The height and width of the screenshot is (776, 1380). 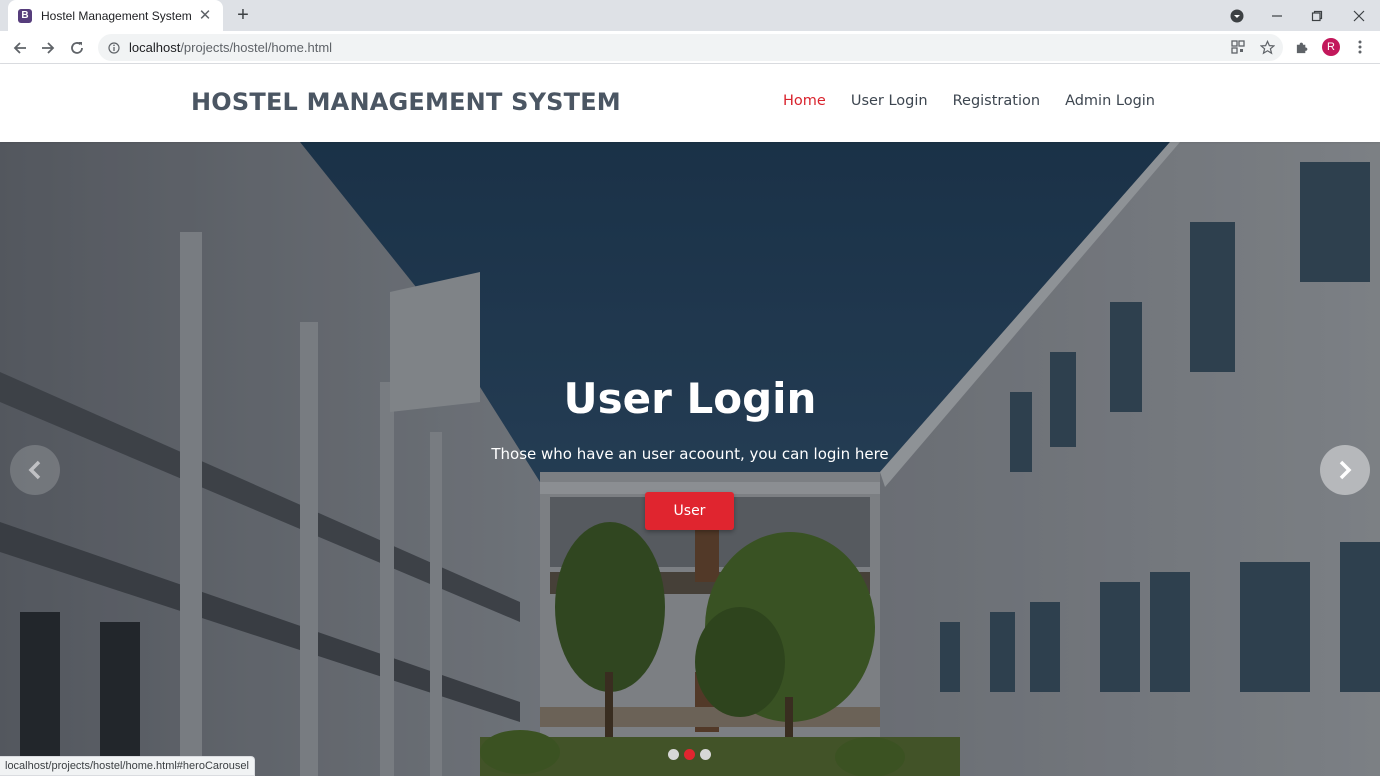 I want to click on carousel-indicators, so click(x=692, y=754).